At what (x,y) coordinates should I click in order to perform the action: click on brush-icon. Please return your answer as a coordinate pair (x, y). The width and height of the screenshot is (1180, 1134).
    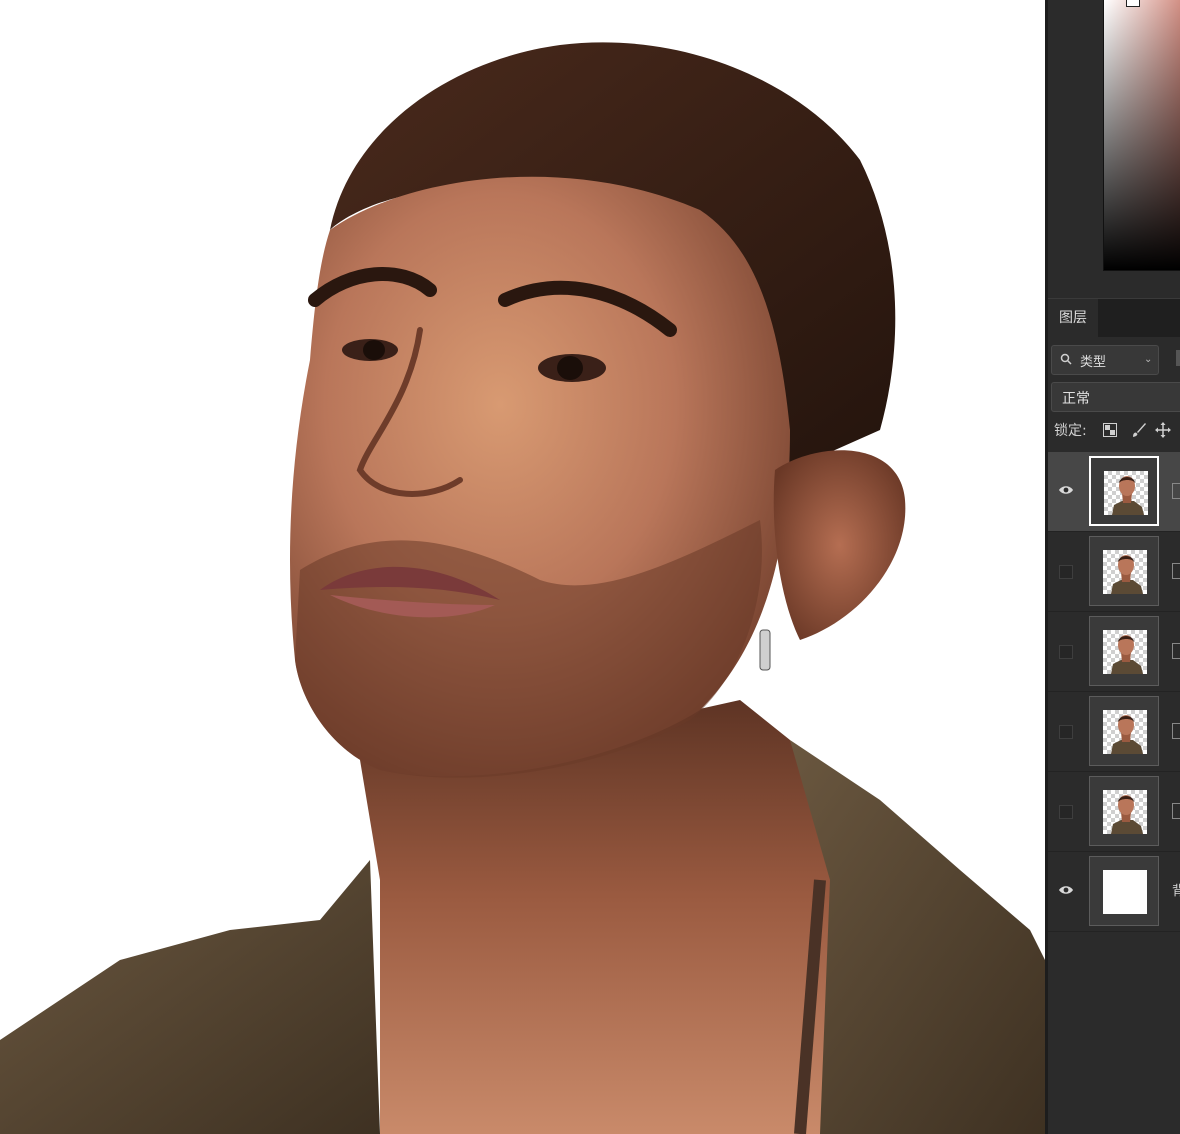
    Looking at the image, I should click on (1139, 430).